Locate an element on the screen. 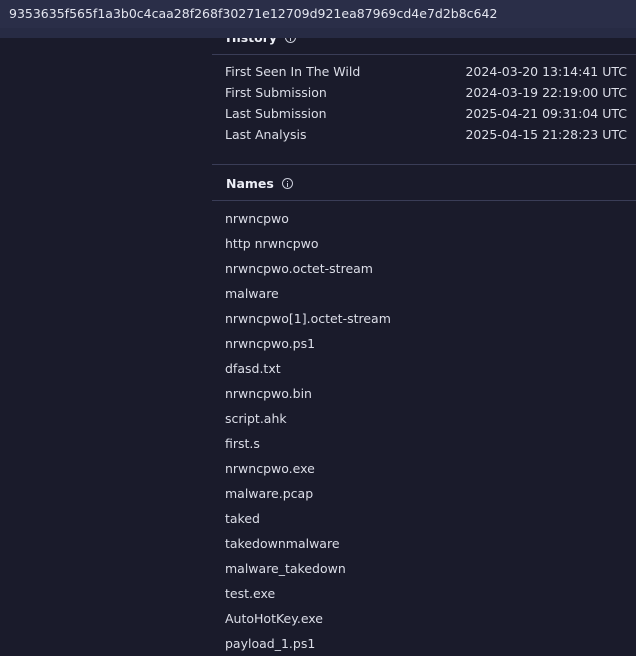 The width and height of the screenshot is (636, 656). name-item: AutoHotKey.exe is located at coordinates (274, 618).